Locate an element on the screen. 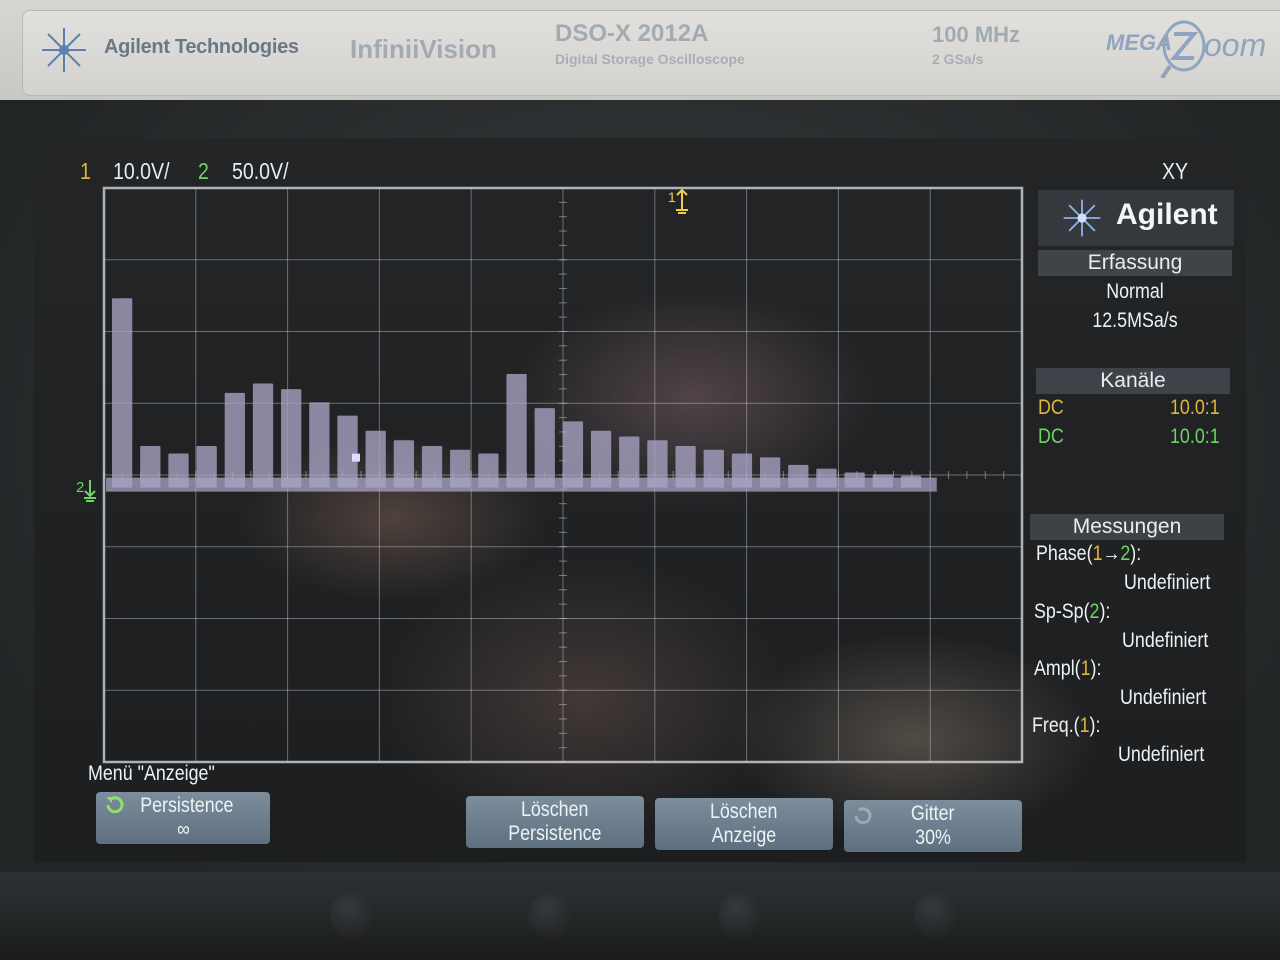 This screenshot has height=960, width=1280. ch2-ground-marker-icon: 2 is located at coordinates (86, 490).